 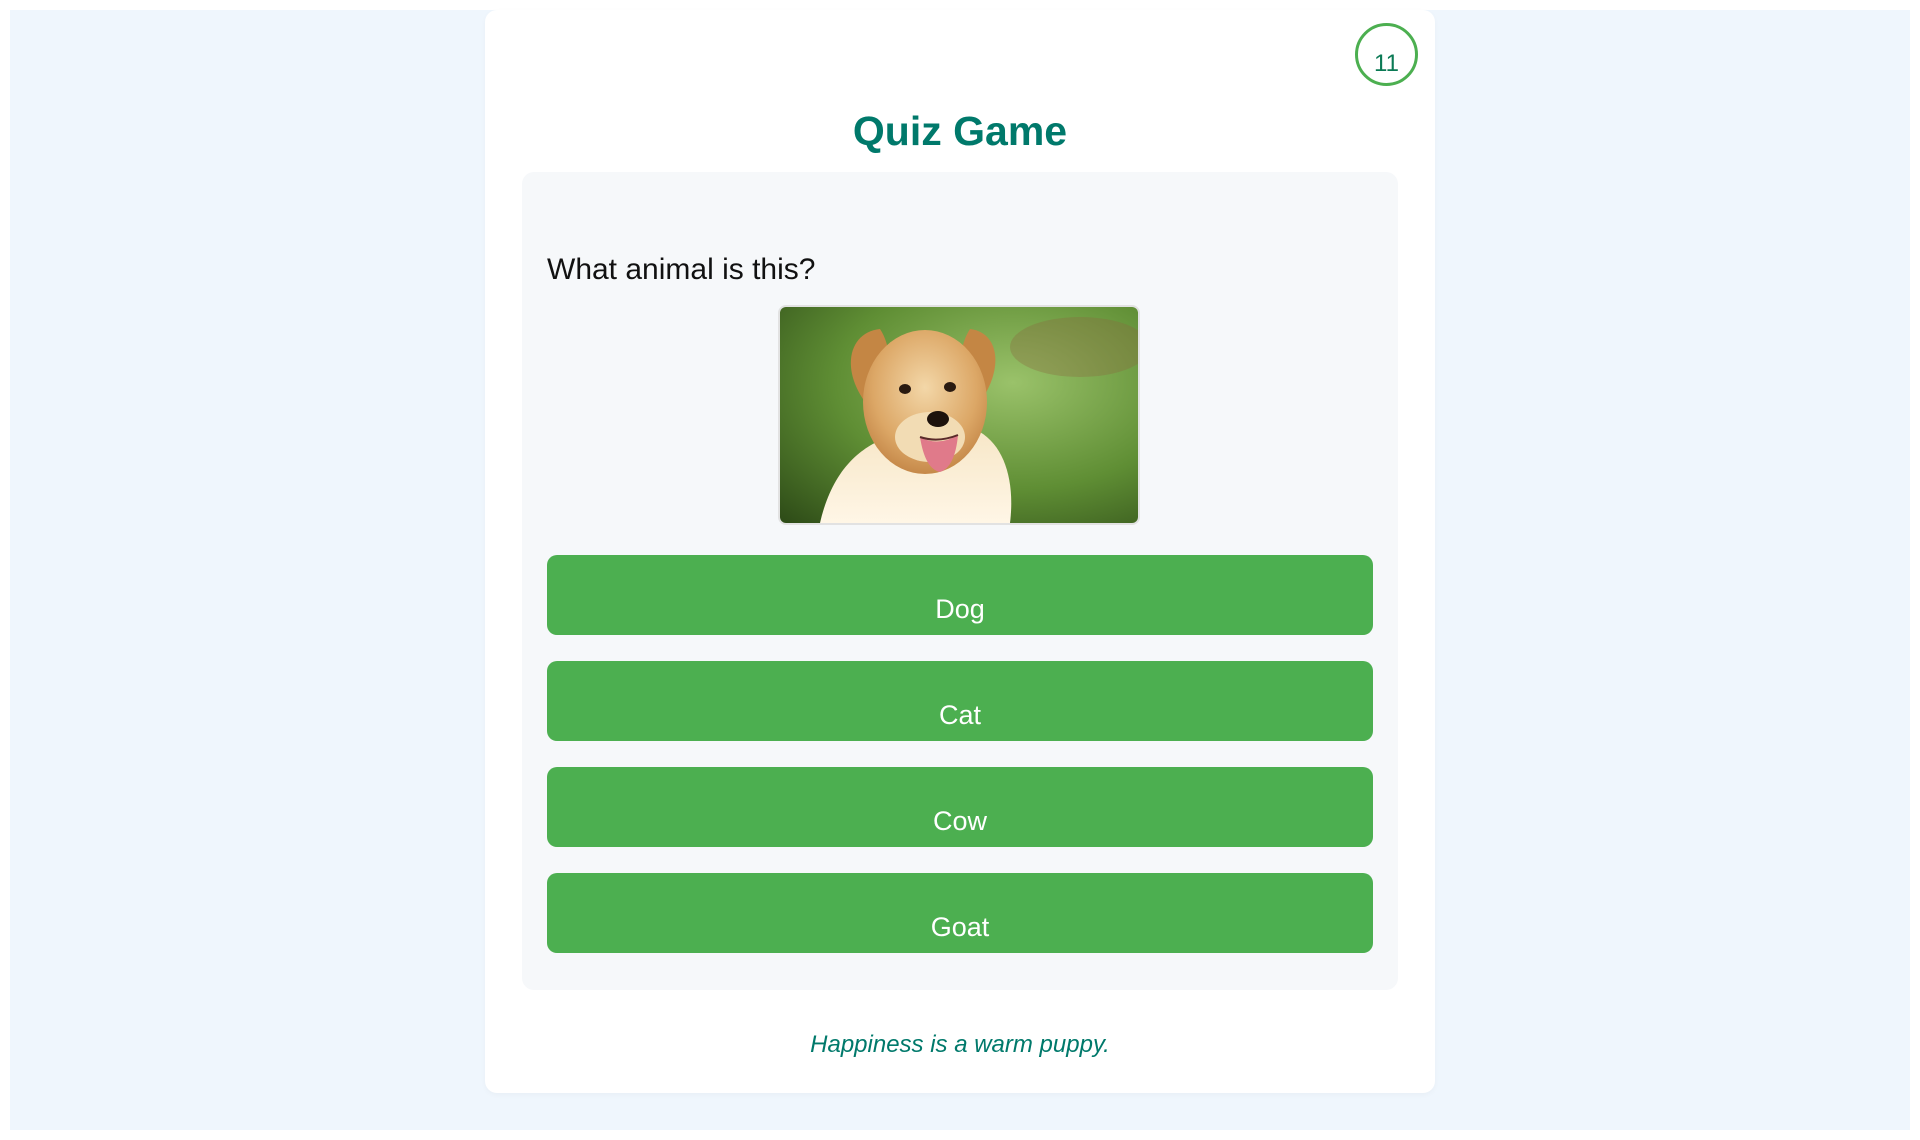 I want to click on dog-photo, so click(x=959, y=415).